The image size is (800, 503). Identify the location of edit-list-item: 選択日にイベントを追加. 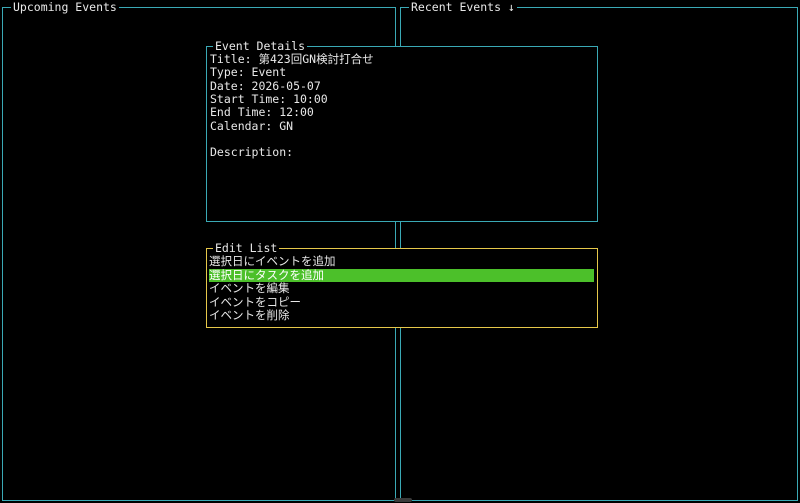
(272, 261).